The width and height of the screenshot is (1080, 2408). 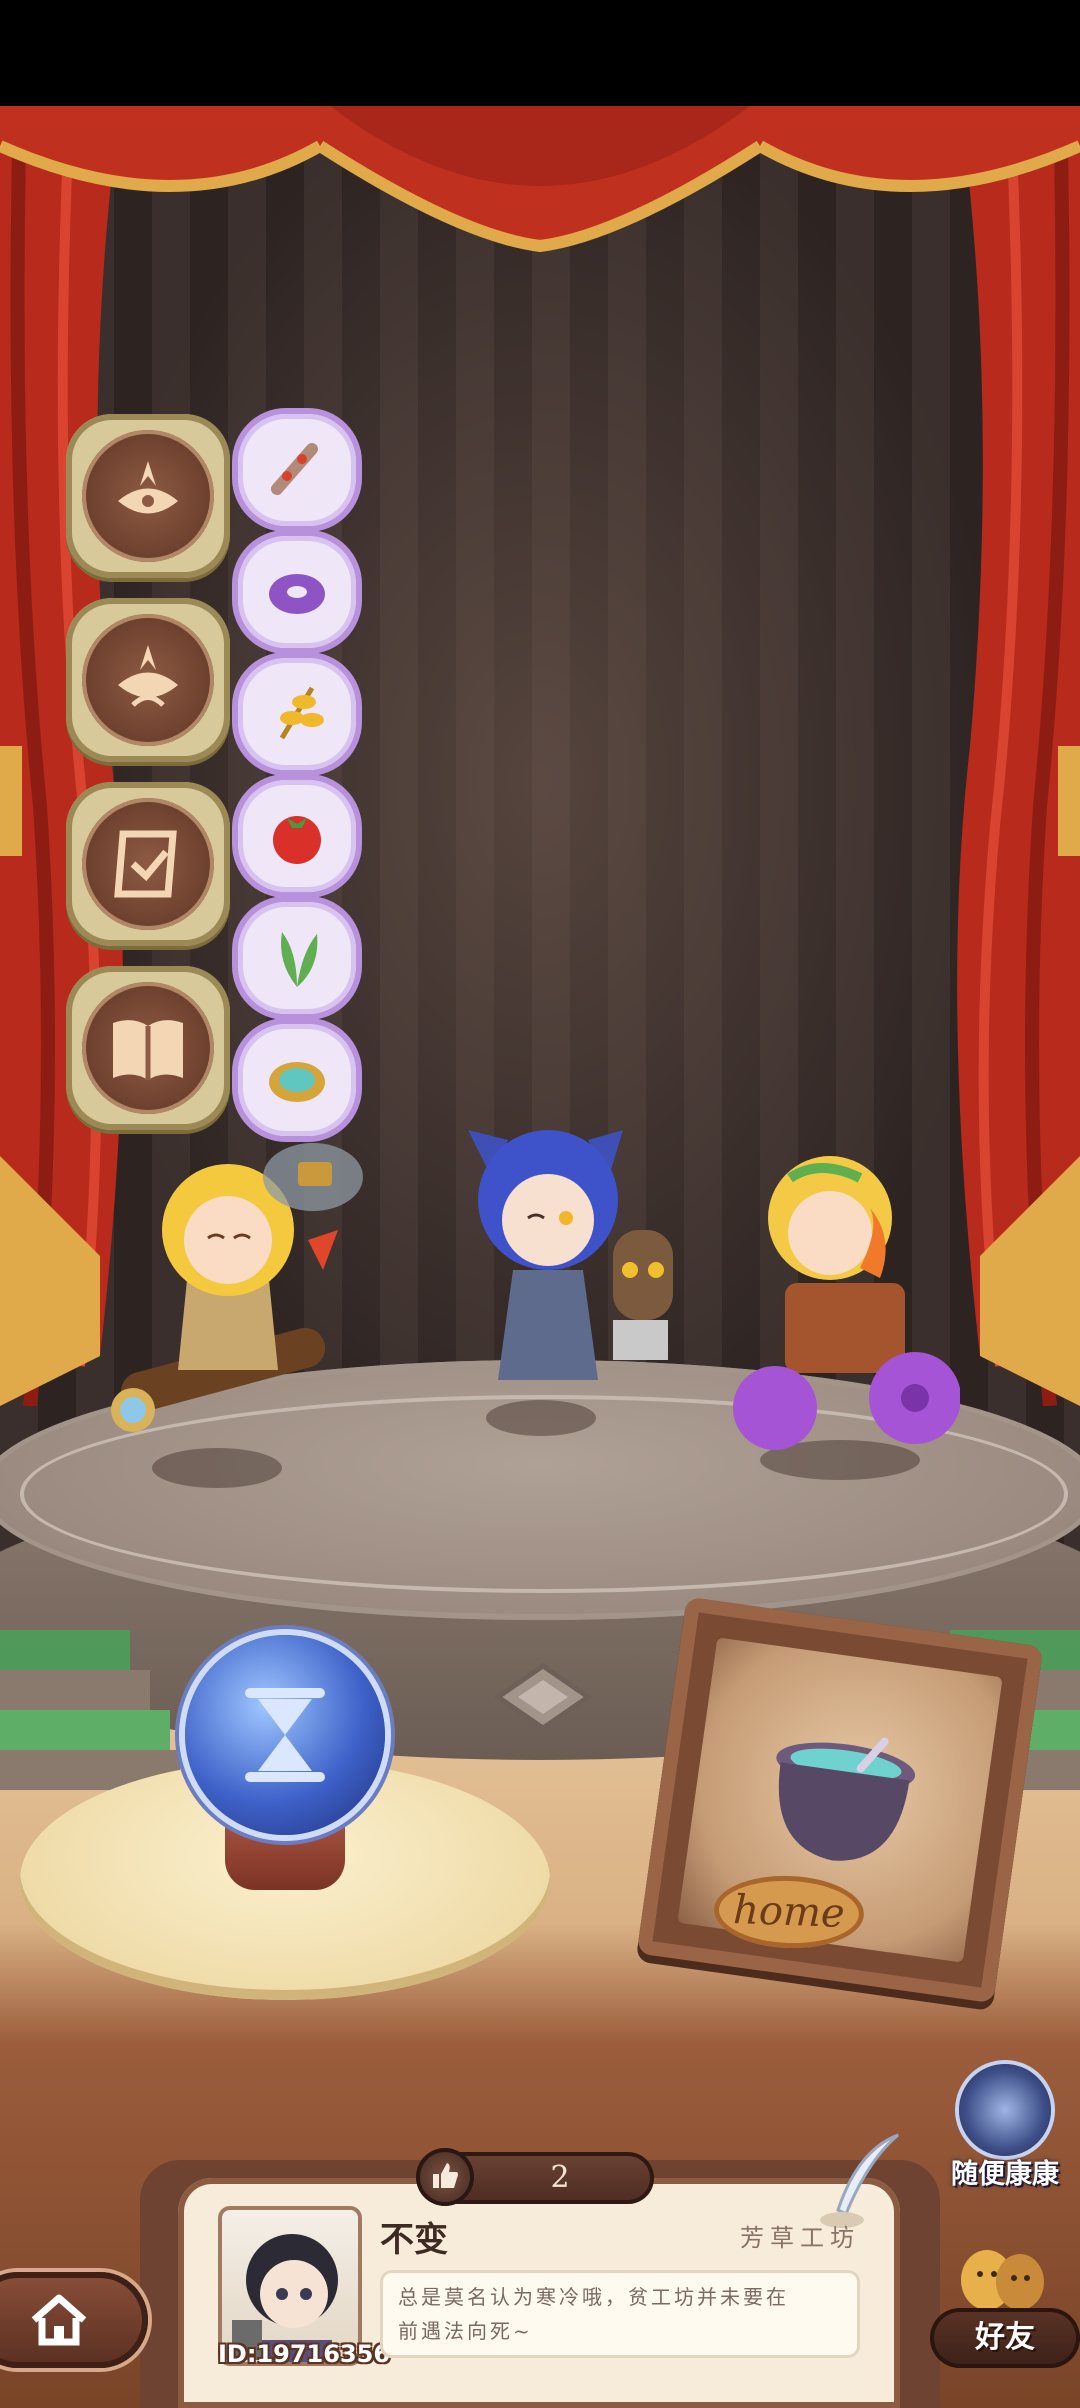 I want to click on player-bio: 总是莫名认为寒冷哦，贫工坊并未要在 前遇法向死~, so click(x=620, y=2314).